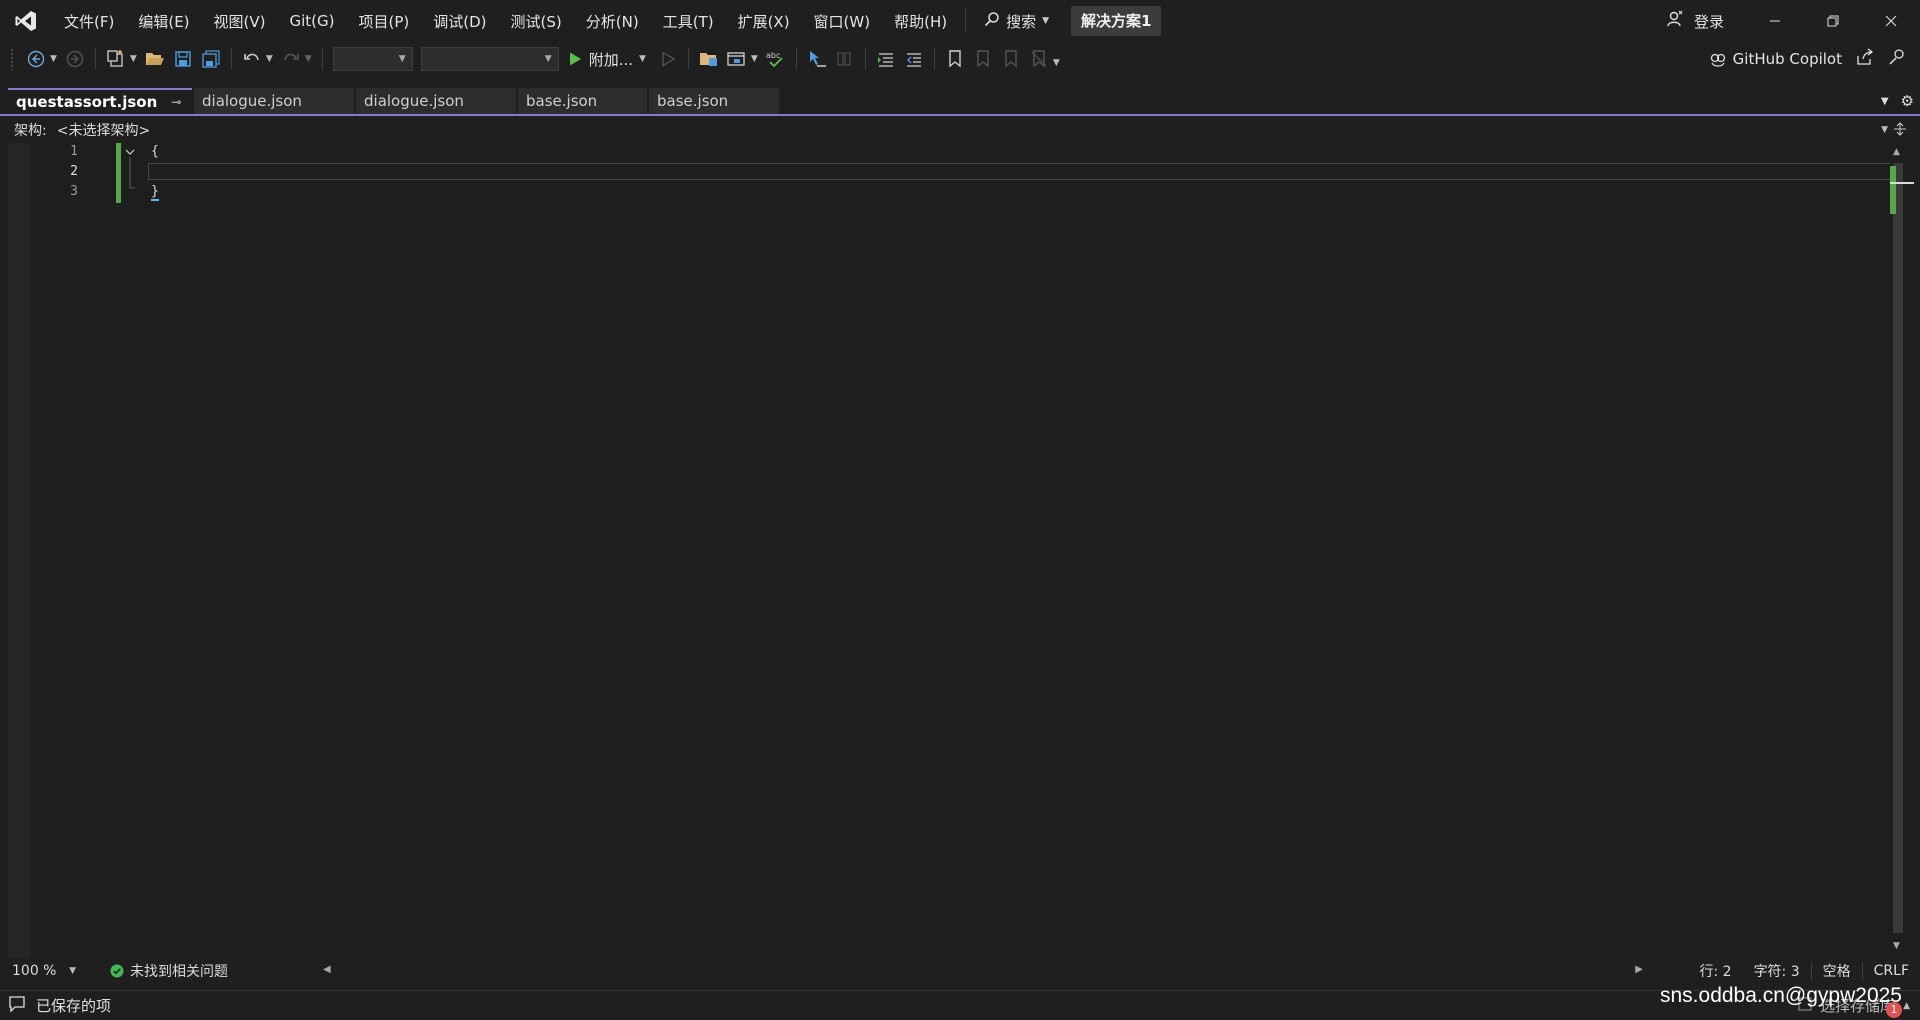 This screenshot has height=1020, width=1920. I want to click on gear-icon: ⚙, so click(1907, 101).